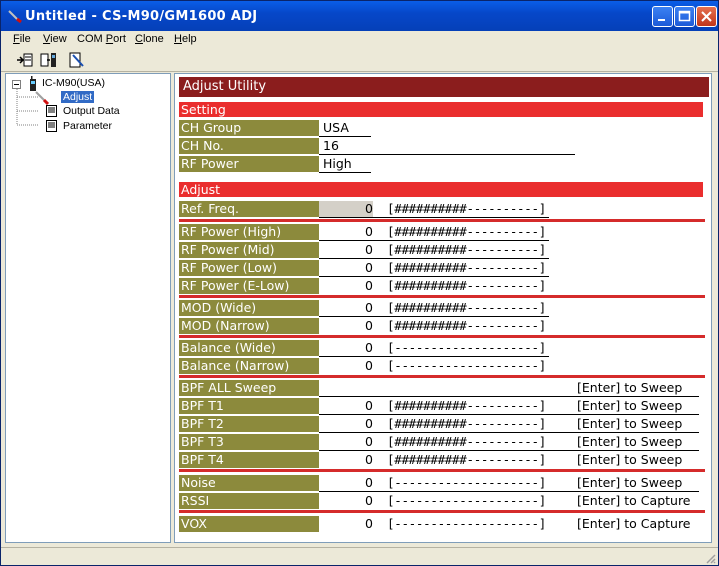  Describe the element at coordinates (249, 442) in the screenshot. I see `adjust-label-bpf-t3: BPF T3` at that location.